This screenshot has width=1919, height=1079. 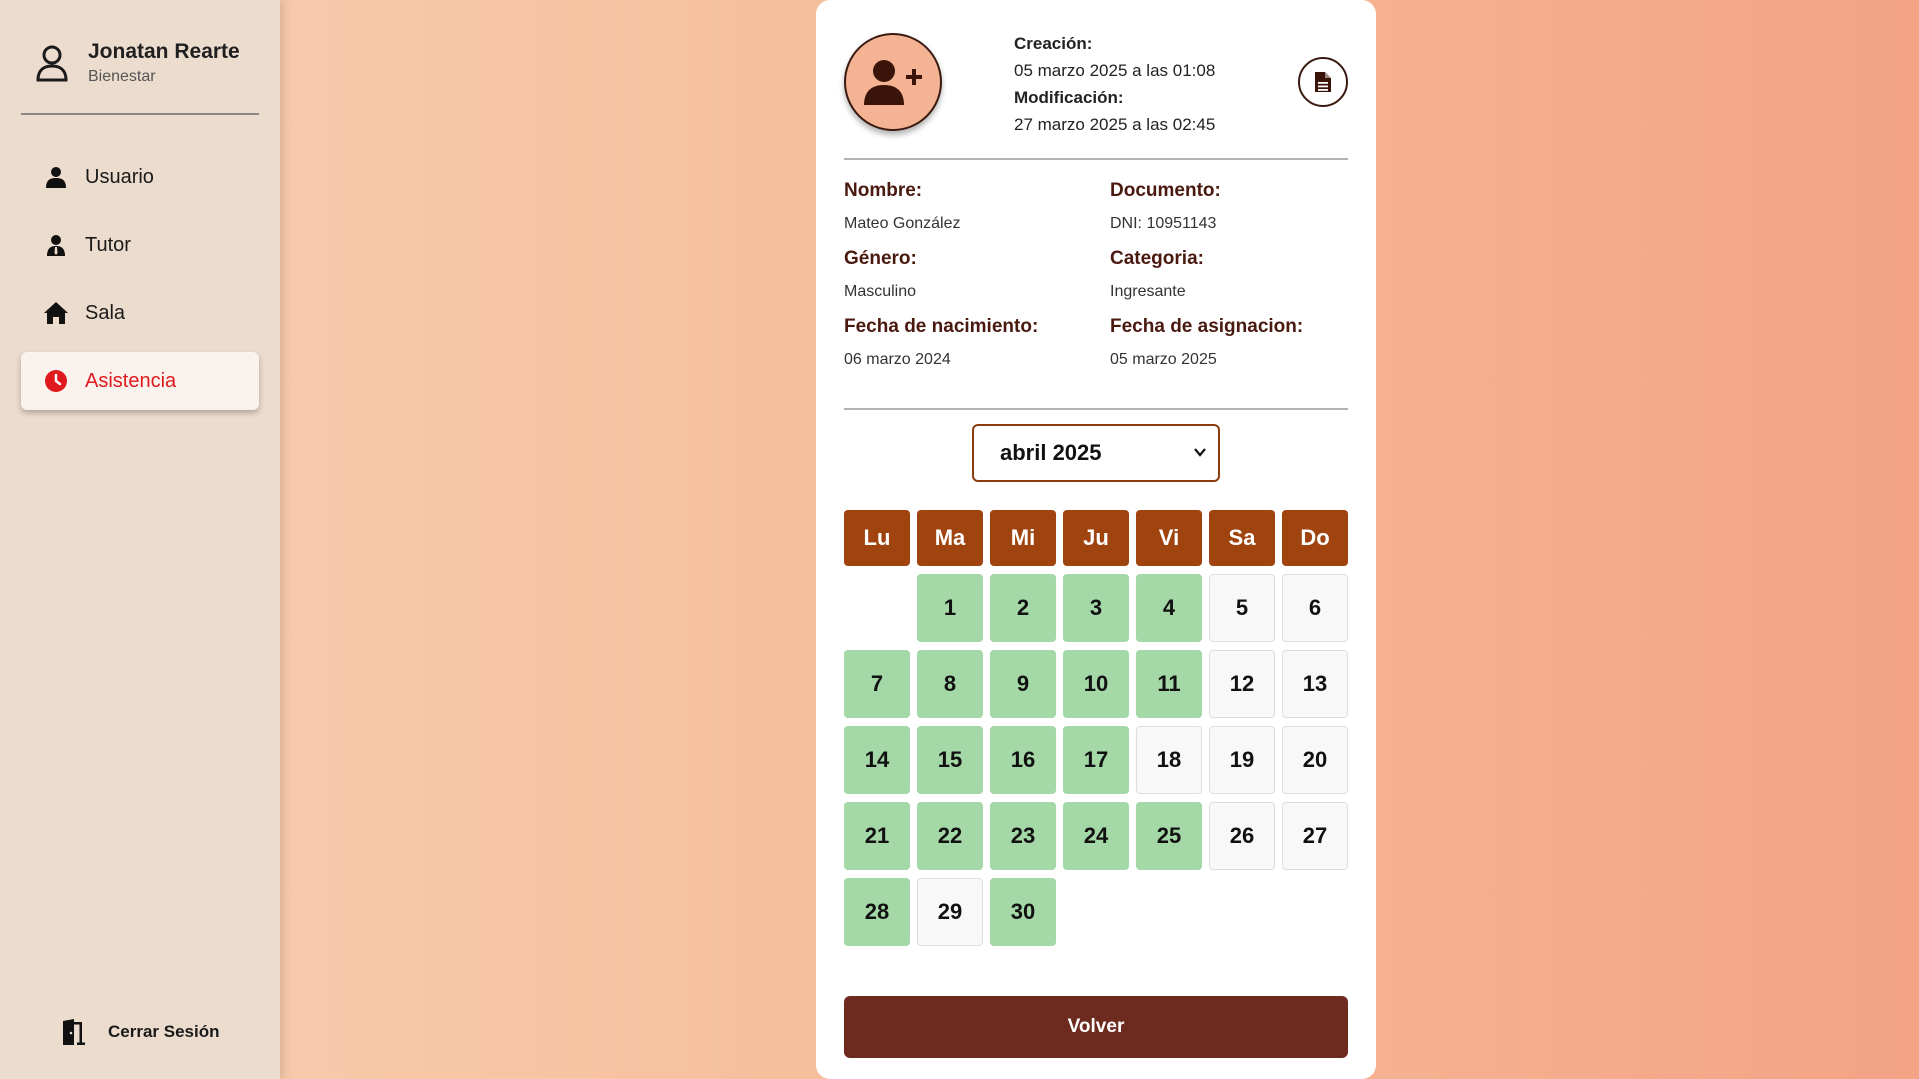 I want to click on sidebar-nav: Usuario Tutor Sala Asistencia, so click(x=140, y=284).